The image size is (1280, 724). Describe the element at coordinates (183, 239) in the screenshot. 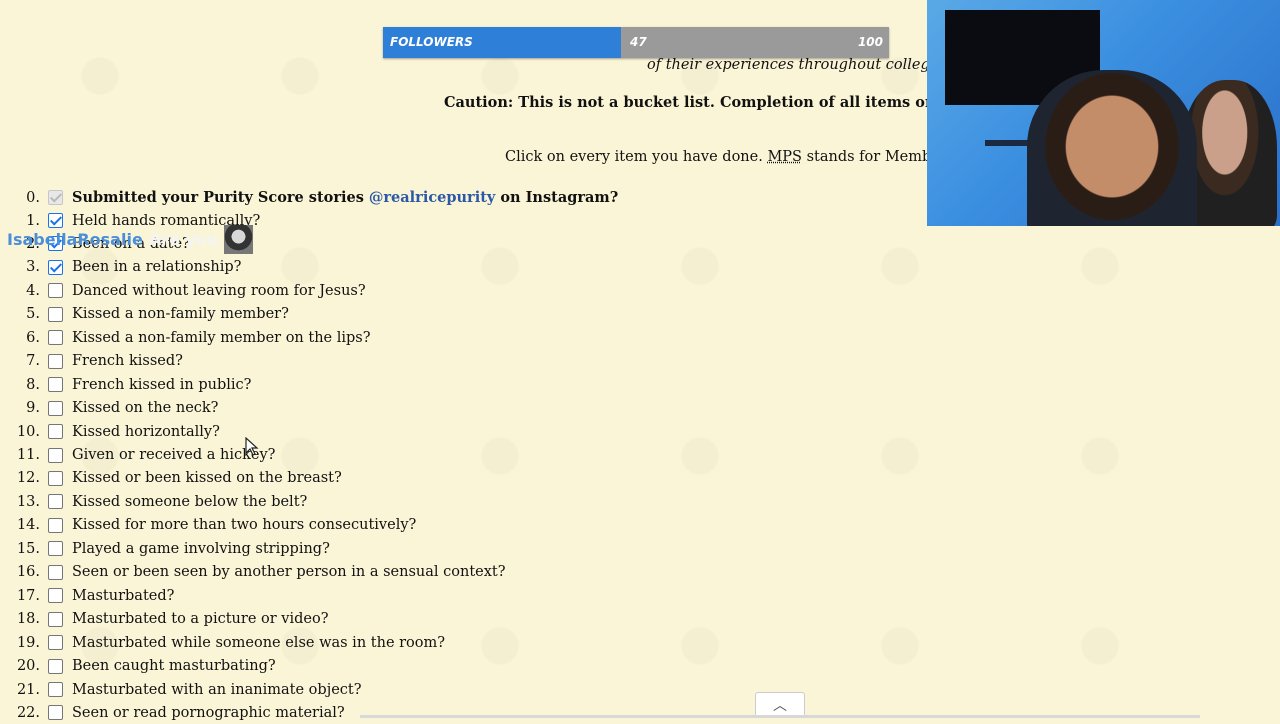

I see `chat-message-text: Are you` at that location.